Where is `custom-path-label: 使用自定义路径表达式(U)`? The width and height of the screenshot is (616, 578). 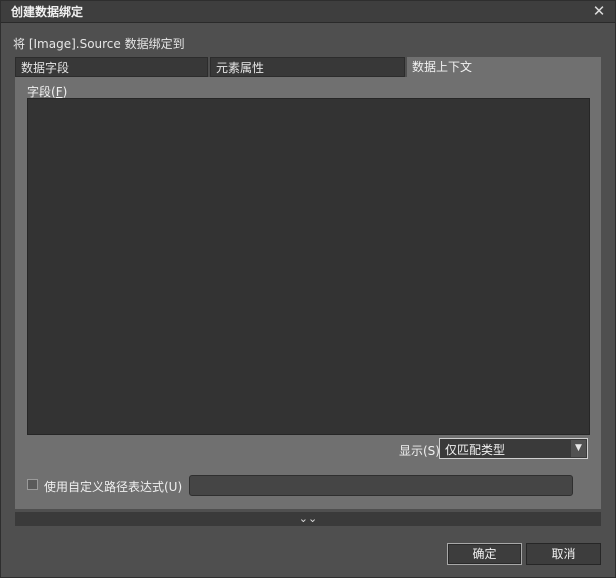
custom-path-label: 使用自定义路径表达式(U) is located at coordinates (113, 486).